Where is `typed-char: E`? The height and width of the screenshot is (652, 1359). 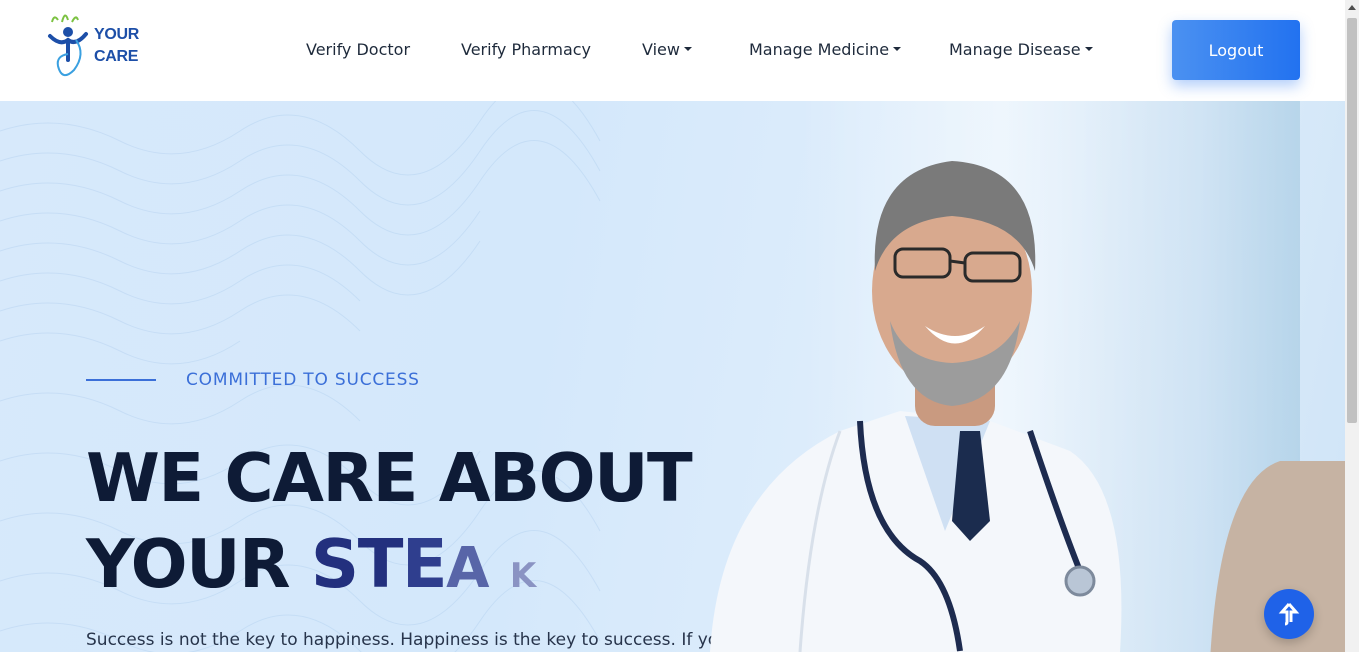 typed-char: E is located at coordinates (424, 564).